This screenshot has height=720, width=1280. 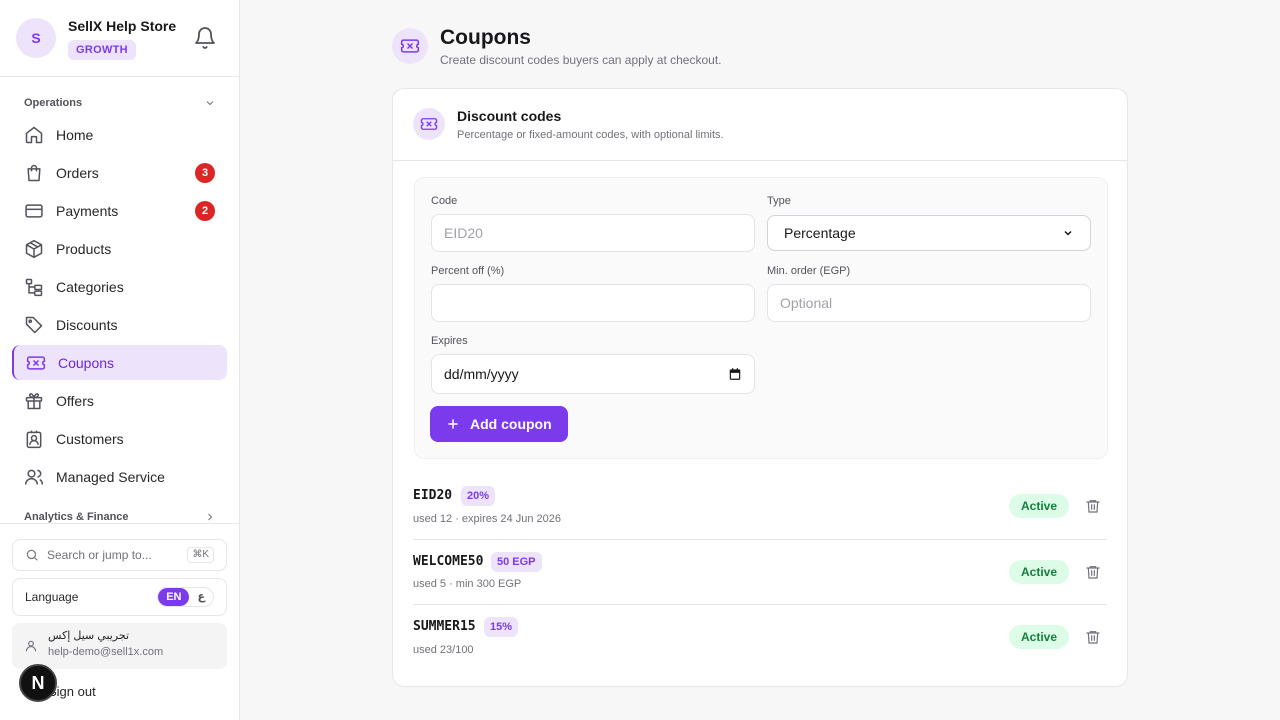 I want to click on coupon-code: SUMMER15, so click(x=444, y=626).